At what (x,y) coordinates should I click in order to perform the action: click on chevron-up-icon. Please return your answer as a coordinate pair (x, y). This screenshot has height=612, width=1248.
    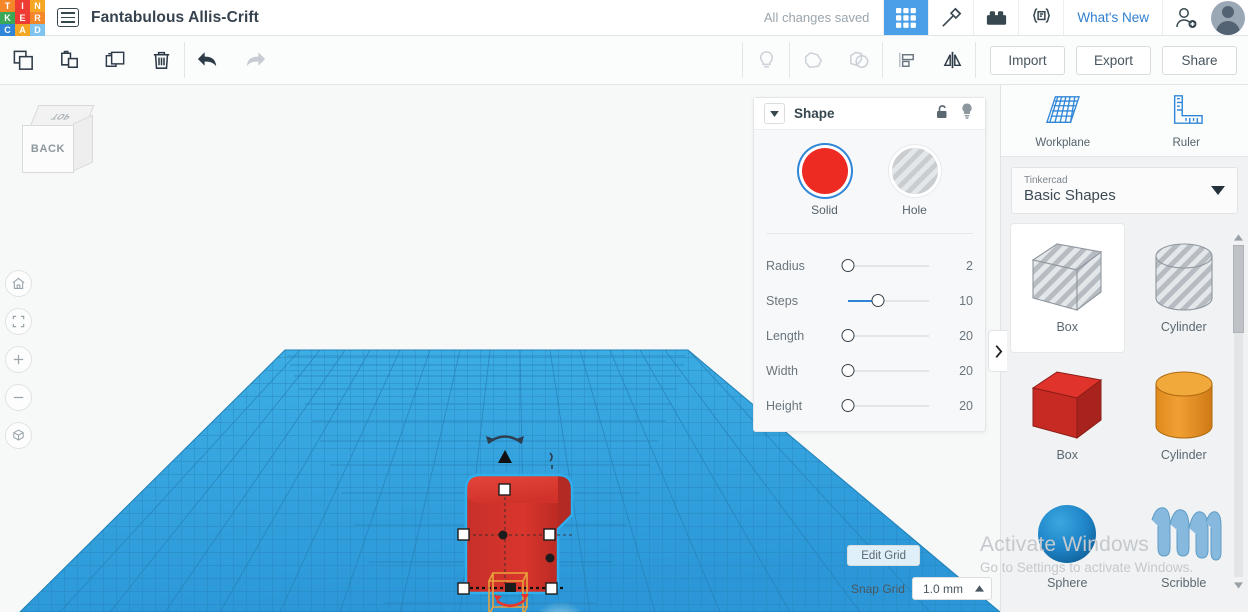
    Looking at the image, I should click on (979, 588).